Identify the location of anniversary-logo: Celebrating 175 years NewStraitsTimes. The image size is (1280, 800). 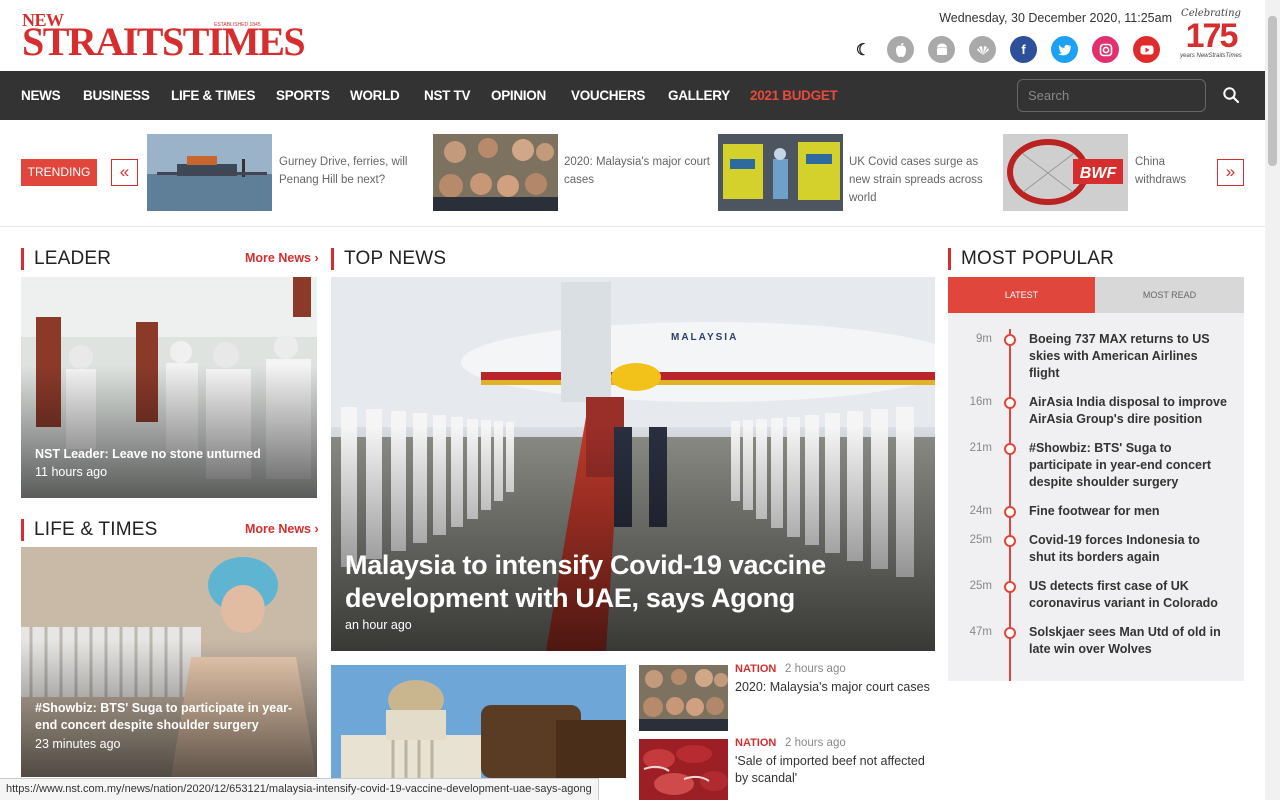
(1211, 38).